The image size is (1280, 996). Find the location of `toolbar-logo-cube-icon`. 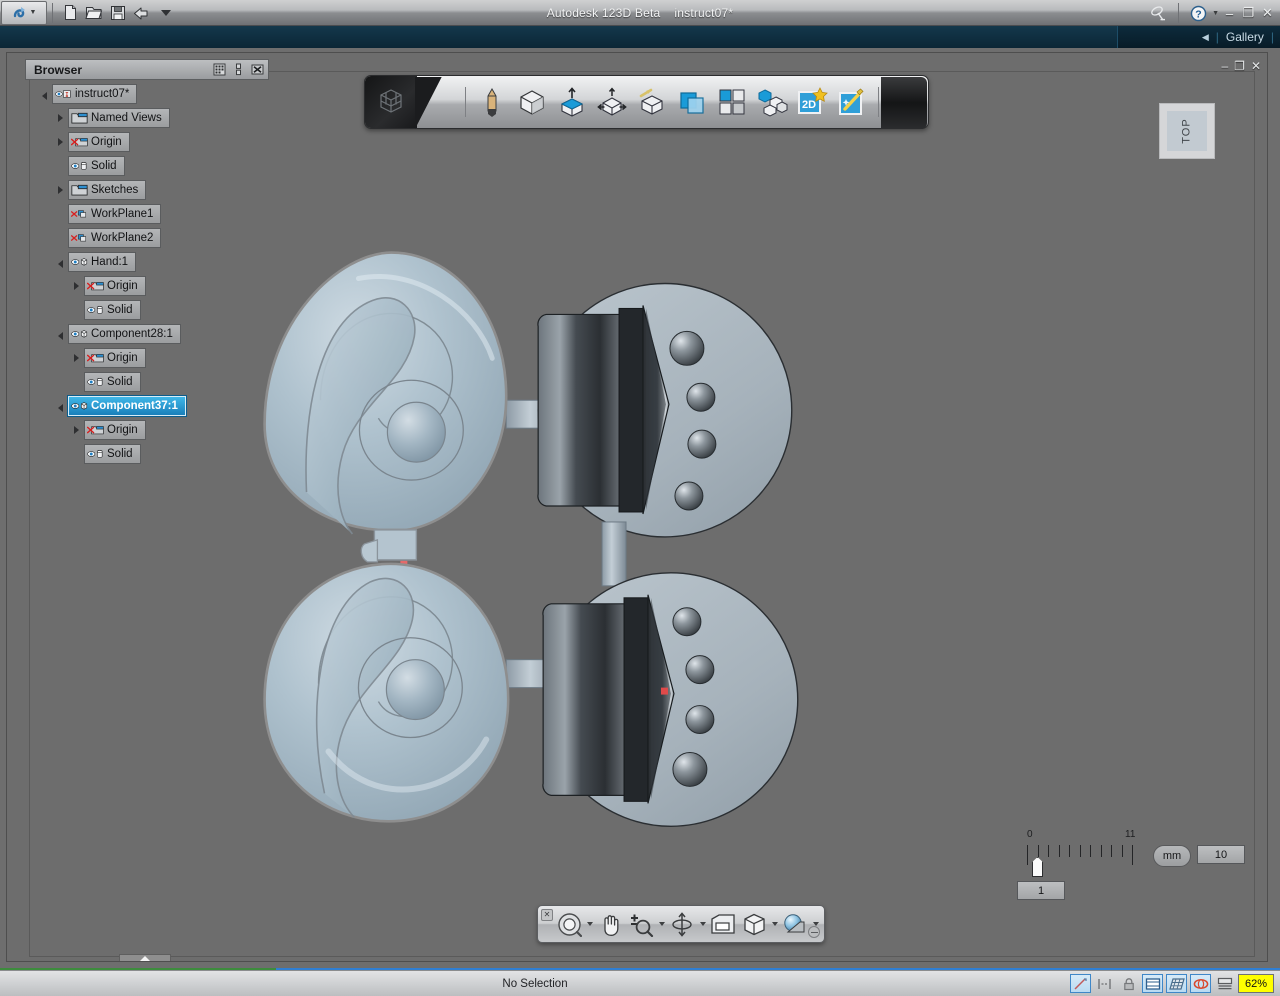

toolbar-logo-cube-icon is located at coordinates (391, 102).